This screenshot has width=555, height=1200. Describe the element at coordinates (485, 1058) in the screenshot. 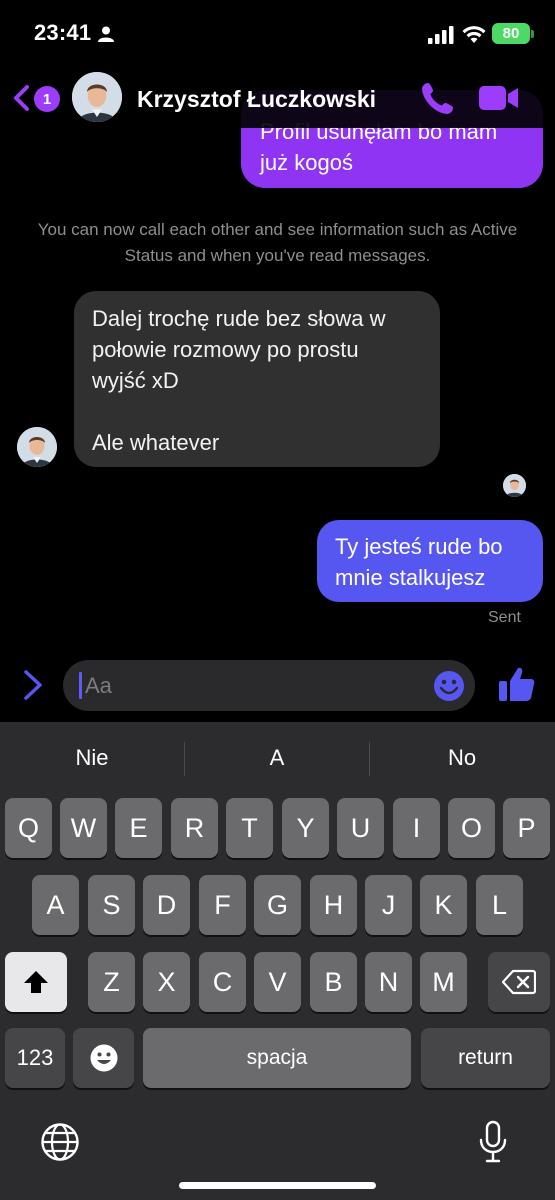

I see `return-key: return` at that location.